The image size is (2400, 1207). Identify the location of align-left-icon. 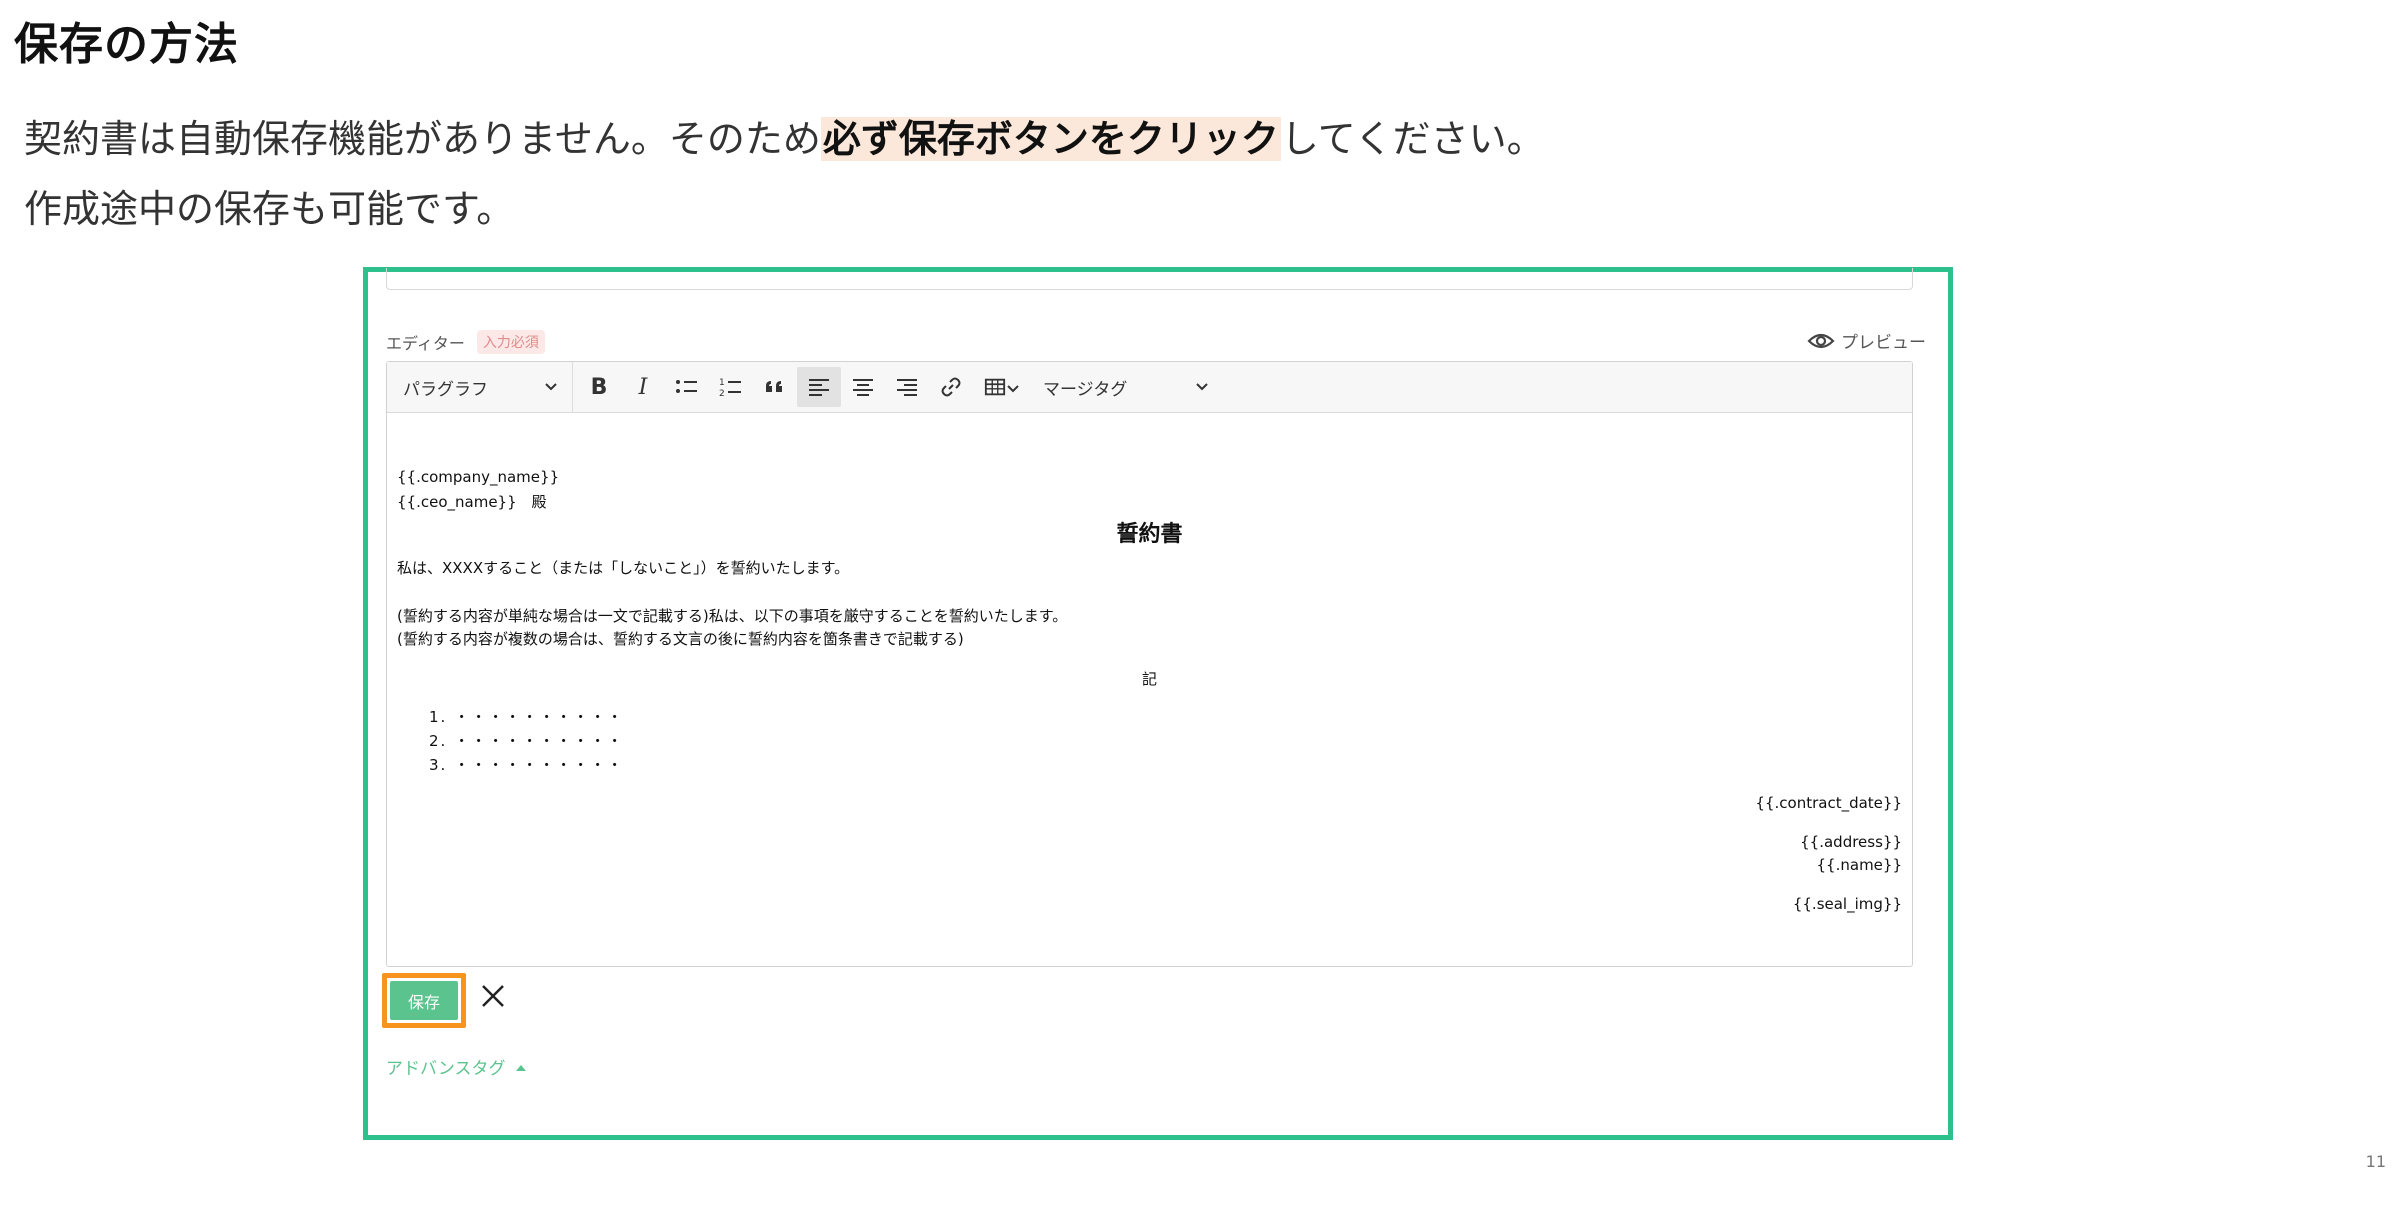
(819, 387).